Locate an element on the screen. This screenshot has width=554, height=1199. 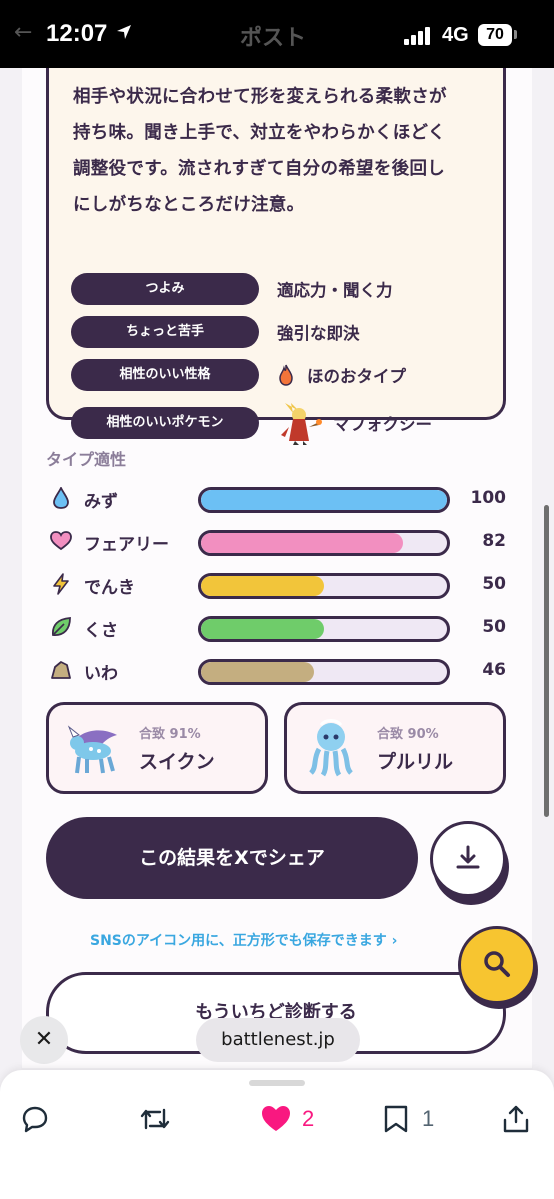
flame-icon is located at coordinates (286, 375).